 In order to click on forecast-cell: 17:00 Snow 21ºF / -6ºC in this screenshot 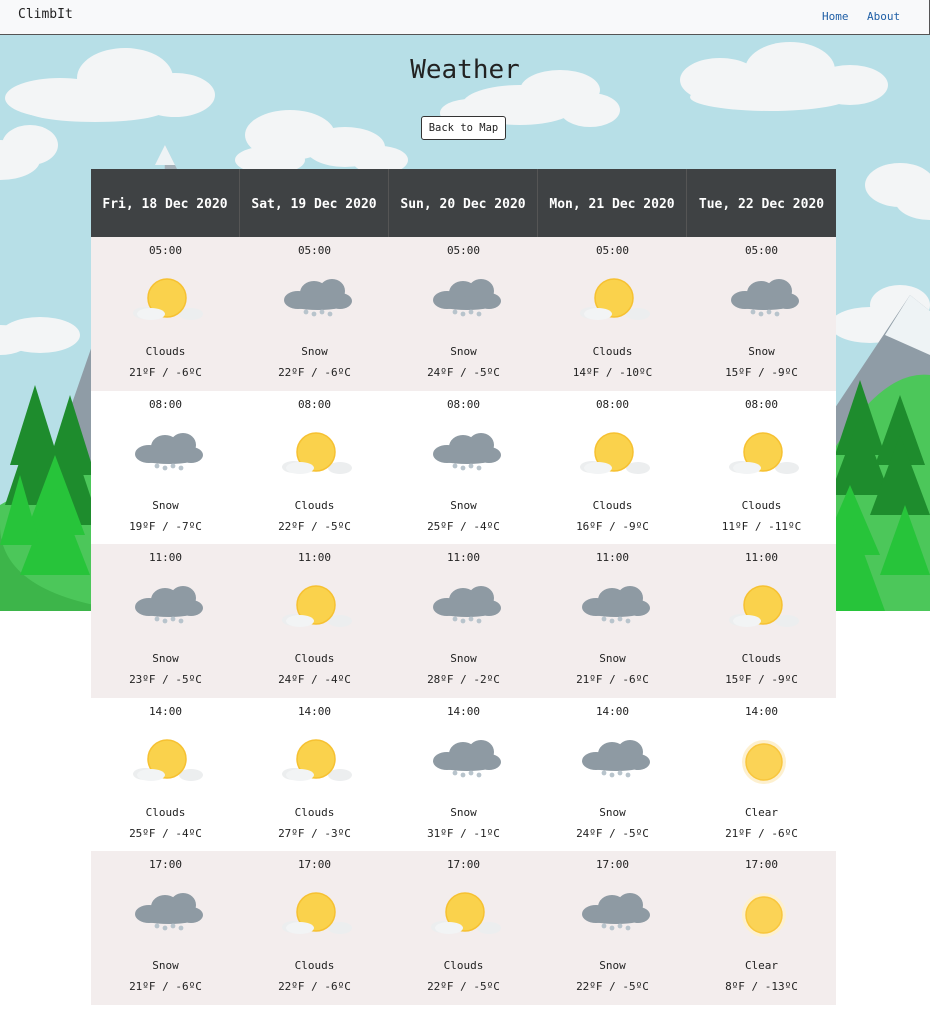, I will do `click(165, 928)`.